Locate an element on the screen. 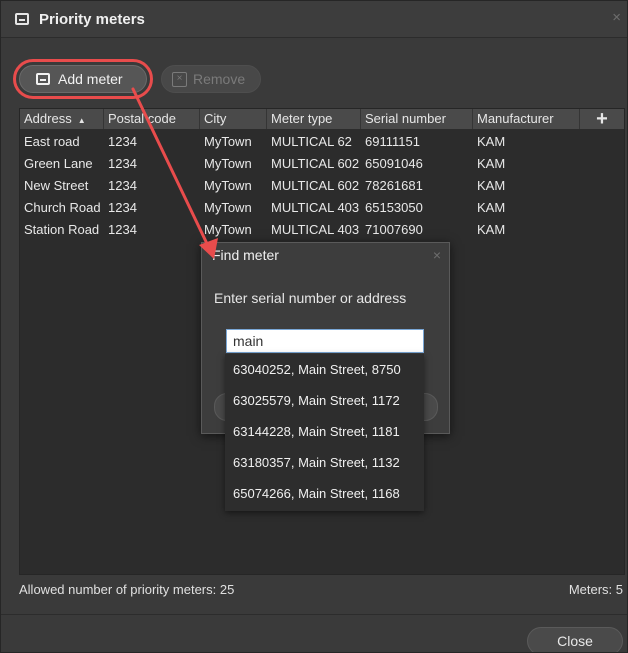 The image size is (628, 653). add-meter-button: Add meter is located at coordinates (83, 79).